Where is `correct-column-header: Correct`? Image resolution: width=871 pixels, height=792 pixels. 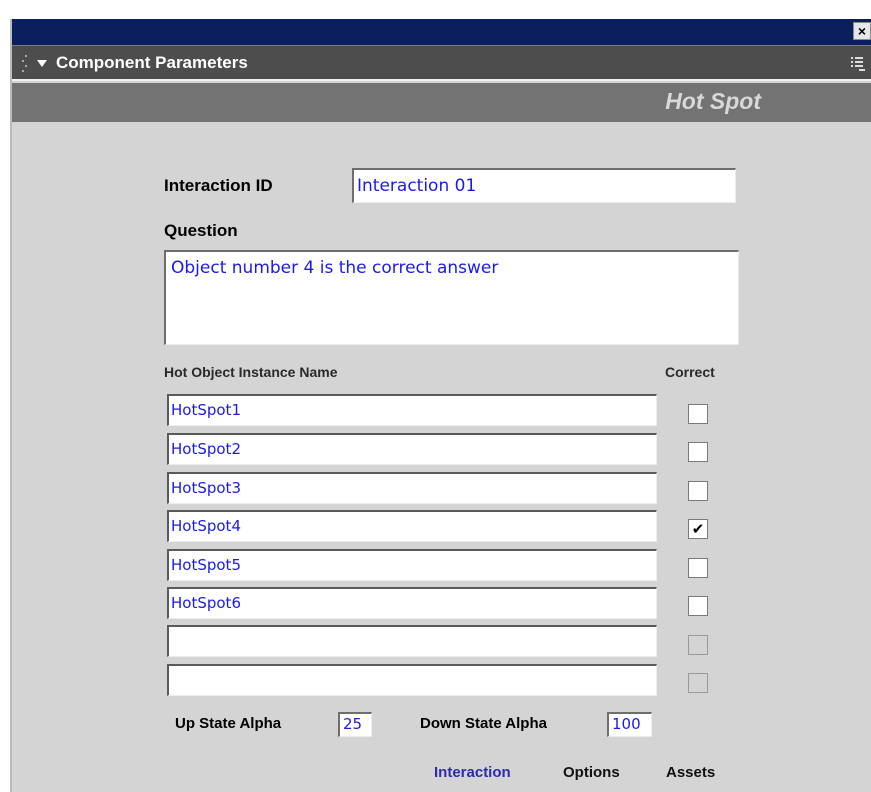 correct-column-header: Correct is located at coordinates (690, 372).